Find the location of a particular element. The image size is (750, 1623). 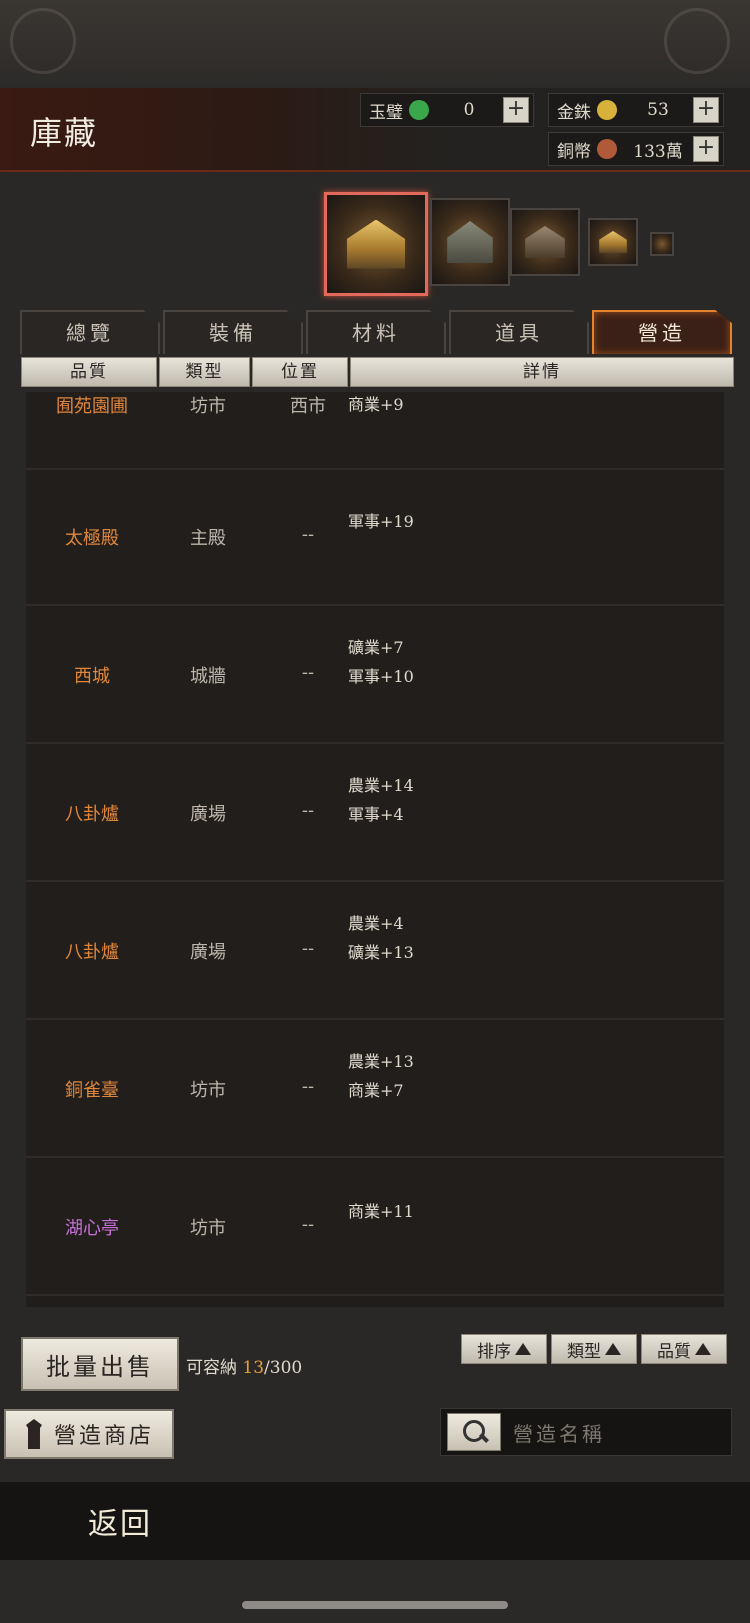

detail-line: 軍事+19 is located at coordinates (381, 521).